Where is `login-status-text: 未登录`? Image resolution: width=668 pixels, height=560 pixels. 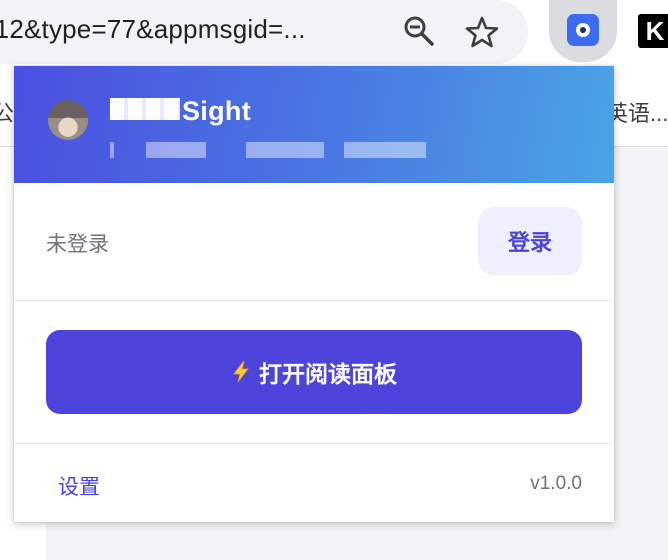 login-status-text: 未登录 is located at coordinates (77, 244).